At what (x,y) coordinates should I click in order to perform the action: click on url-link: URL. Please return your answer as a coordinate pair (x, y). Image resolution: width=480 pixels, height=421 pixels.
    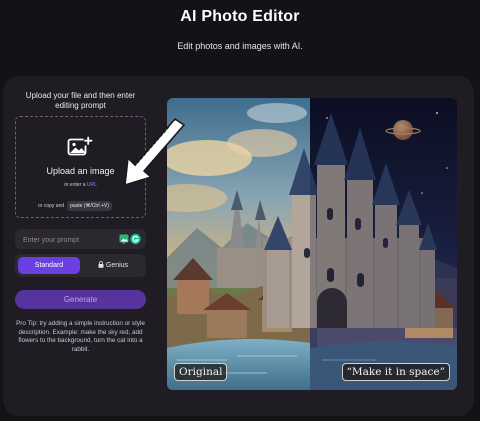
    Looking at the image, I should click on (92, 185).